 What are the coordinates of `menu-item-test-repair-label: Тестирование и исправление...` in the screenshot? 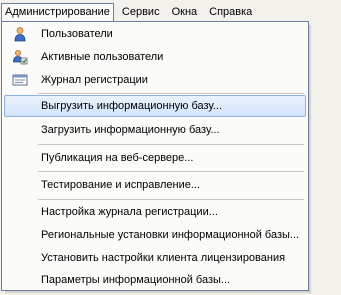 It's located at (121, 185).